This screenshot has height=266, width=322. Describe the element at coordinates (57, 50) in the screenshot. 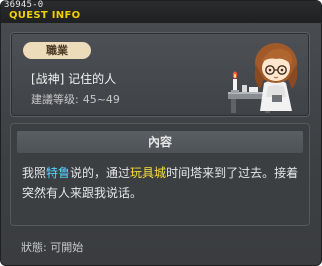

I see `job-badge: 職業` at that location.